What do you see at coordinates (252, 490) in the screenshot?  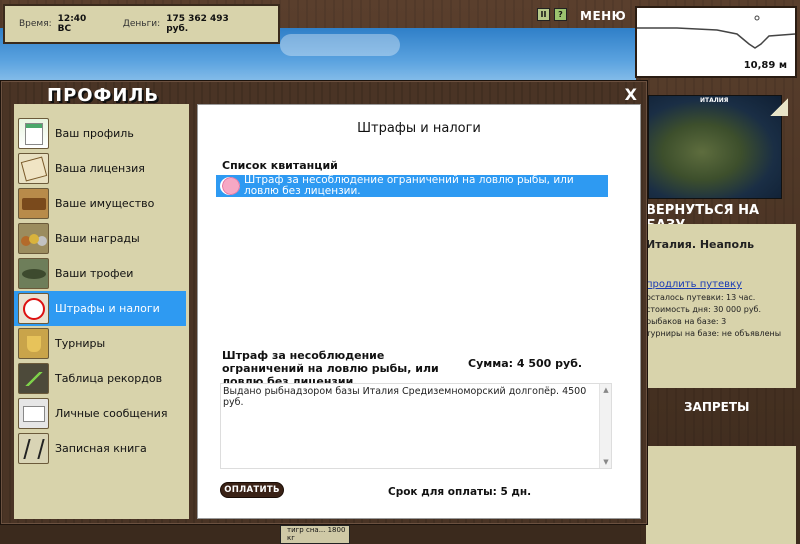 I see `pay-button: ОПЛАТИТЬ` at bounding box center [252, 490].